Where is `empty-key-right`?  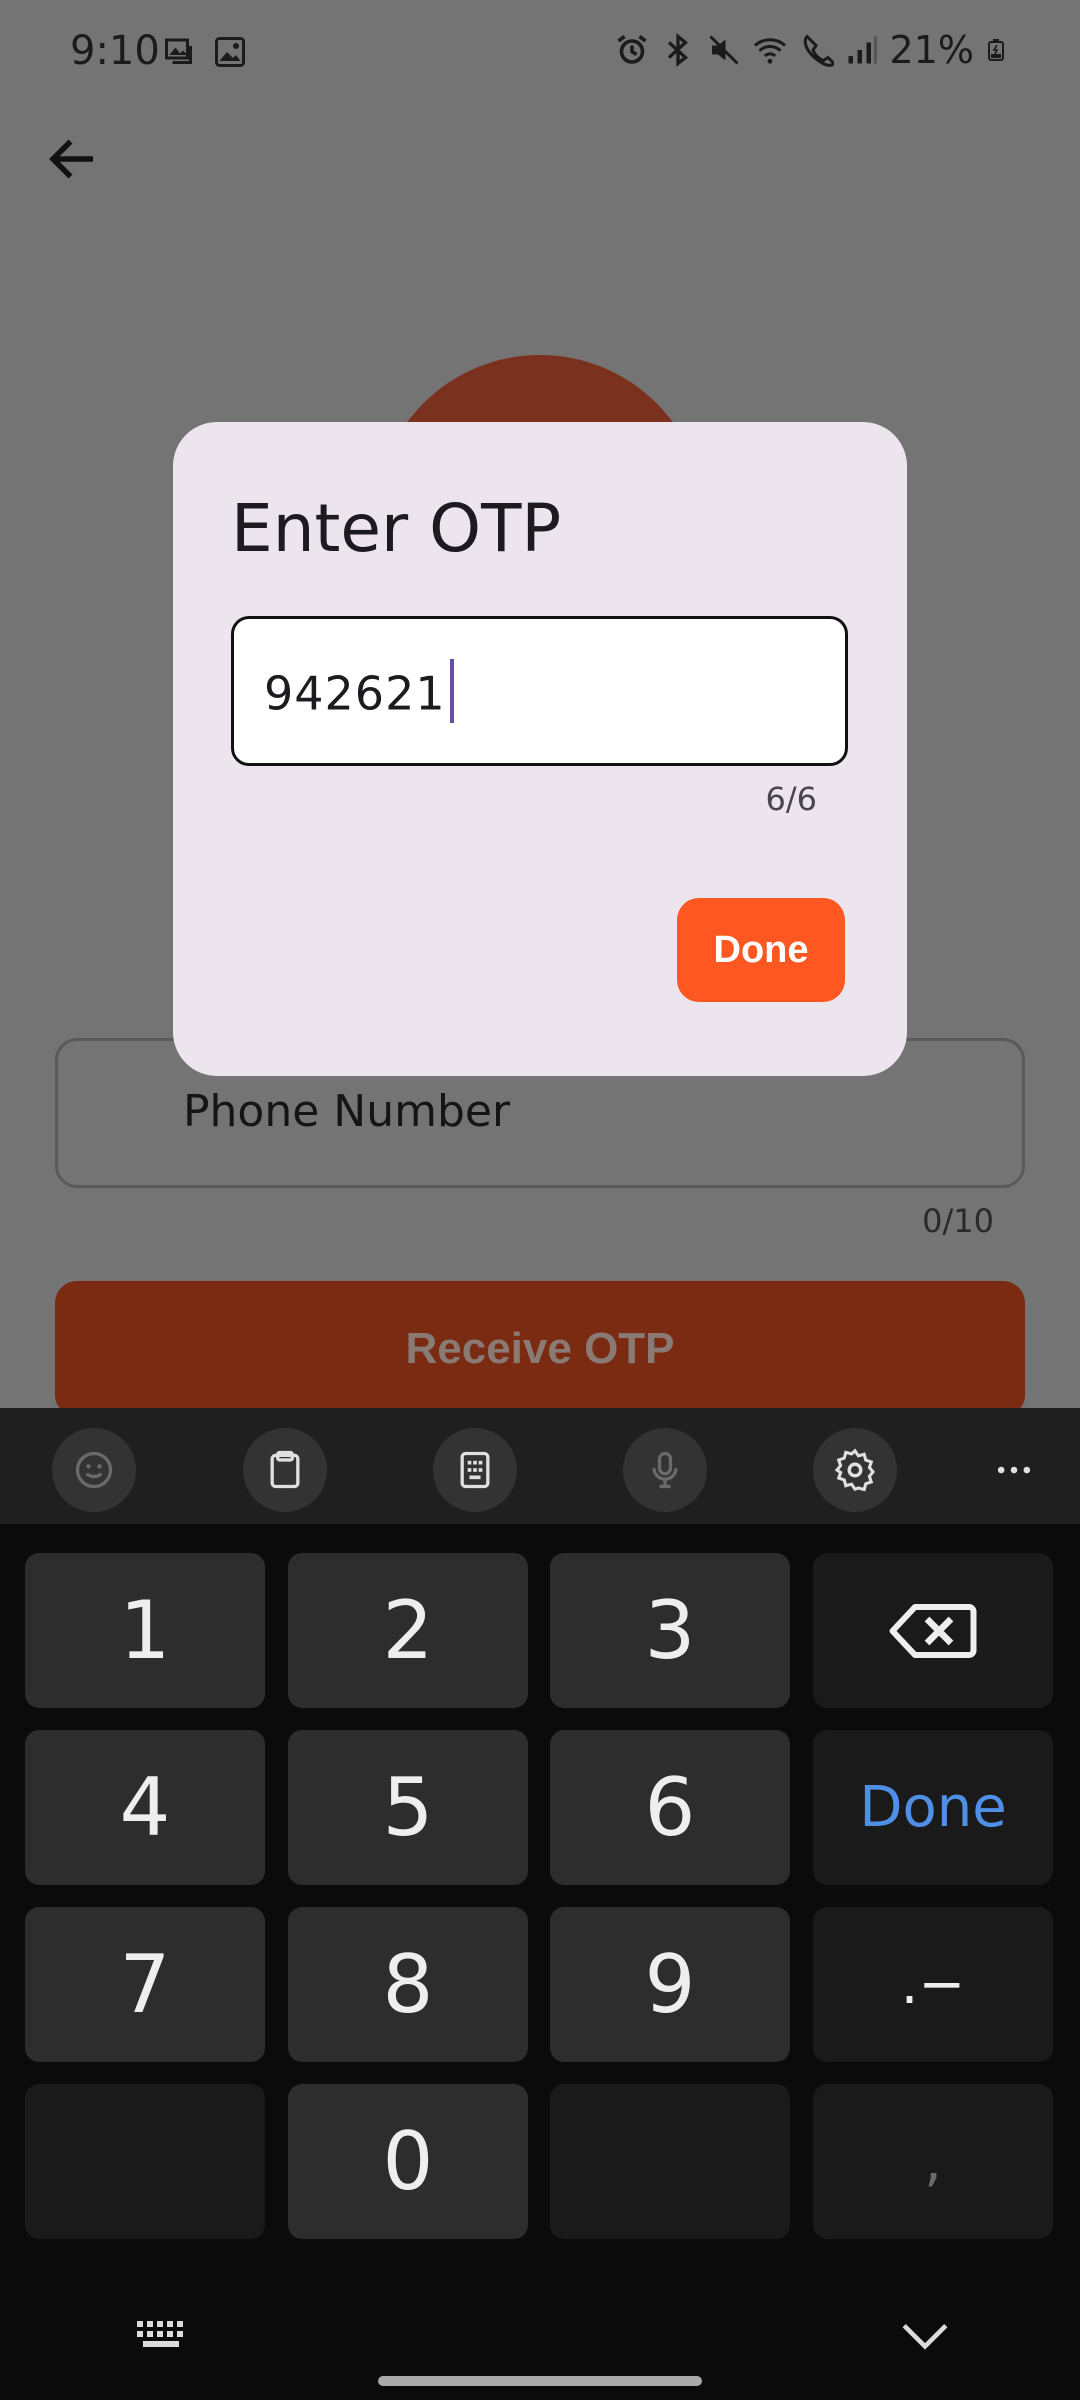 empty-key-right is located at coordinates (670, 2161).